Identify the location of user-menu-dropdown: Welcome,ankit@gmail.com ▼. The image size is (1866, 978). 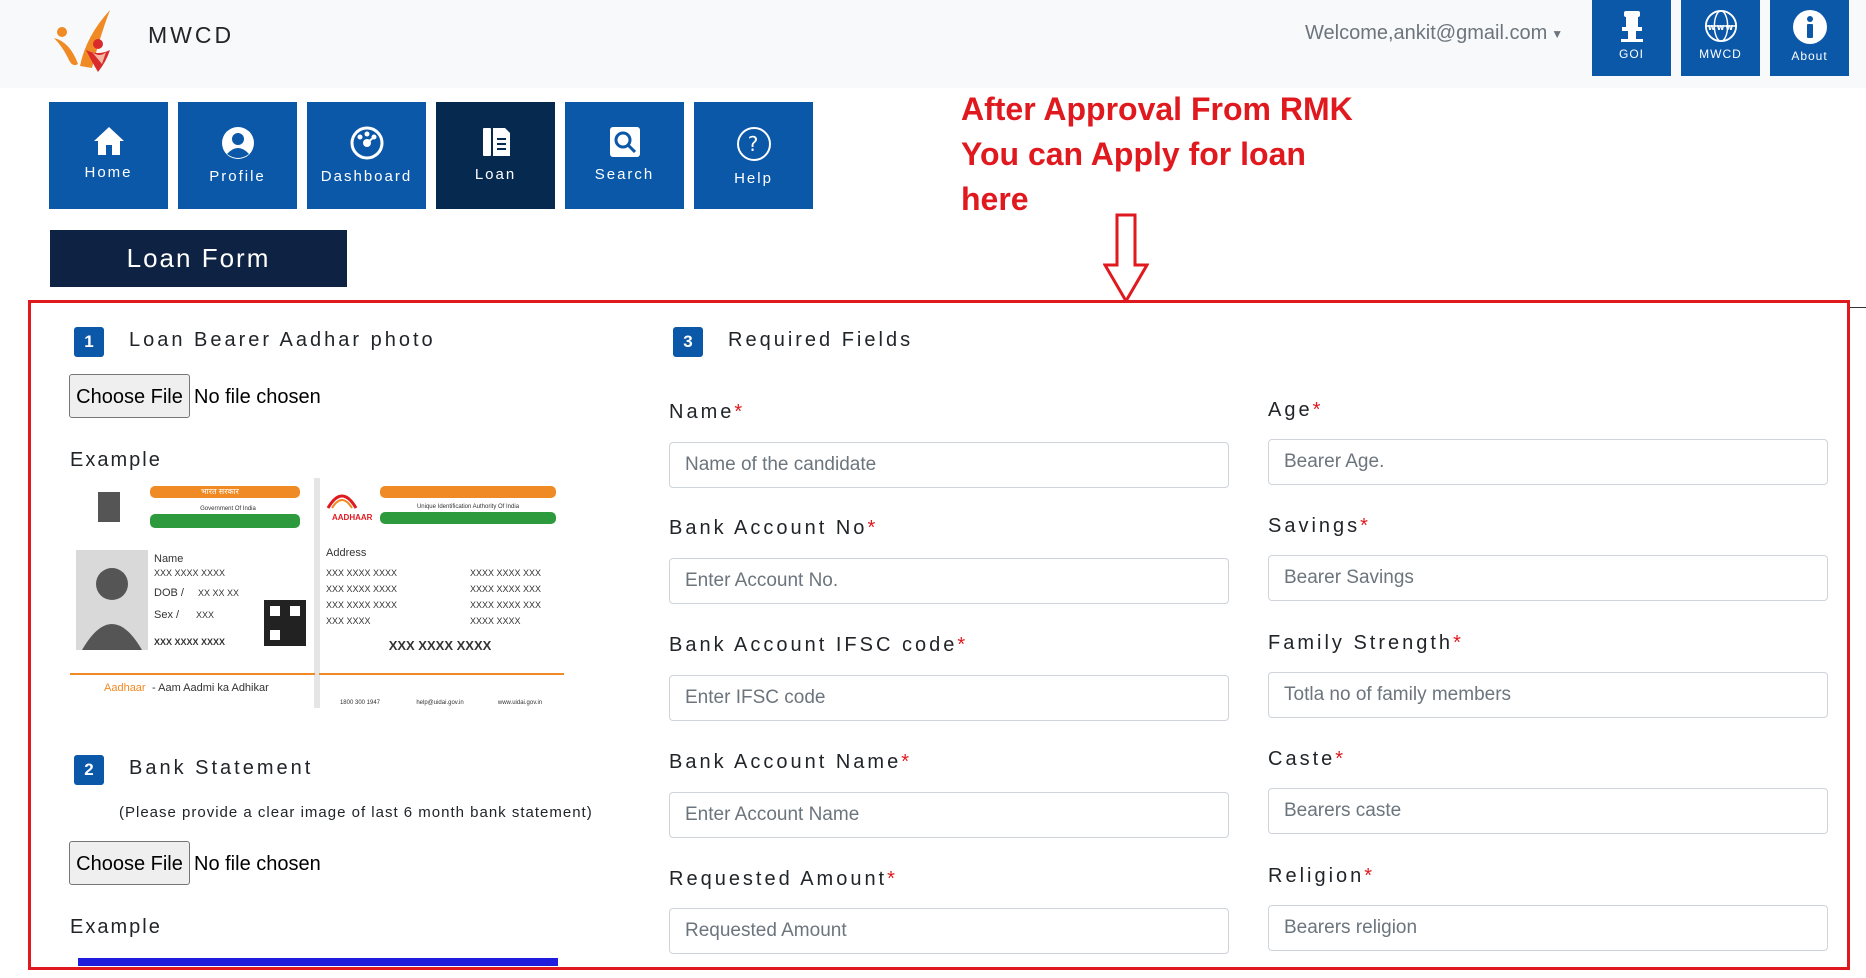
(1434, 33).